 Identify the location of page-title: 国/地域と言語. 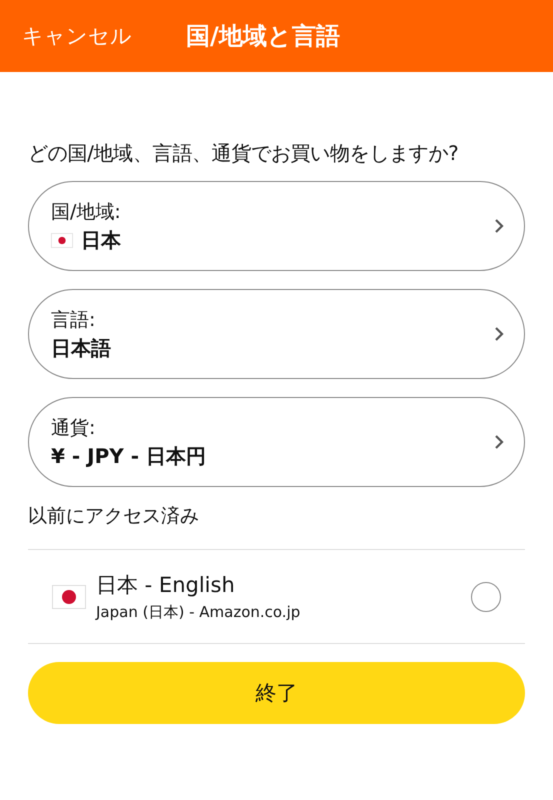
(263, 36).